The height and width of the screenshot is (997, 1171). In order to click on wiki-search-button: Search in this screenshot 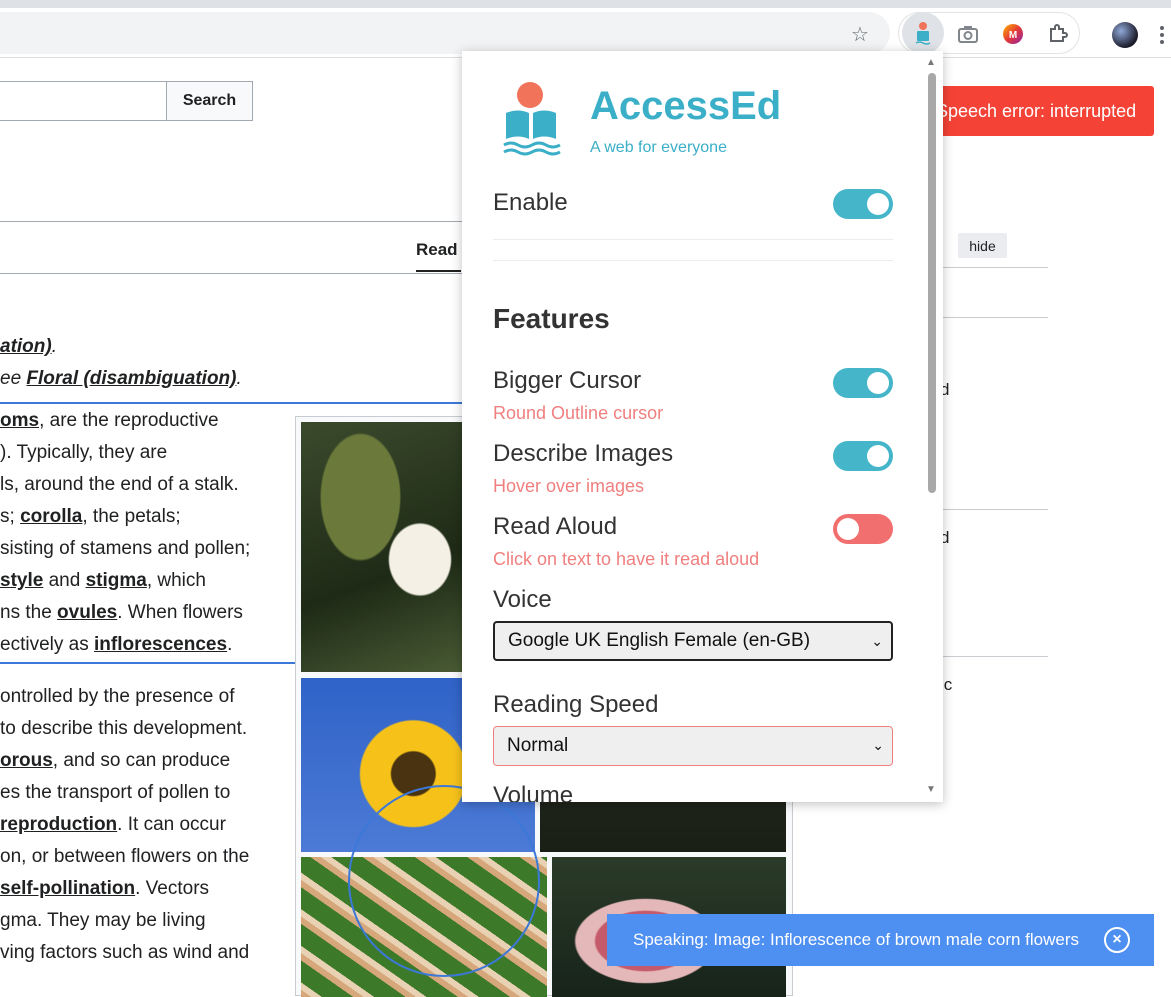, I will do `click(209, 101)`.